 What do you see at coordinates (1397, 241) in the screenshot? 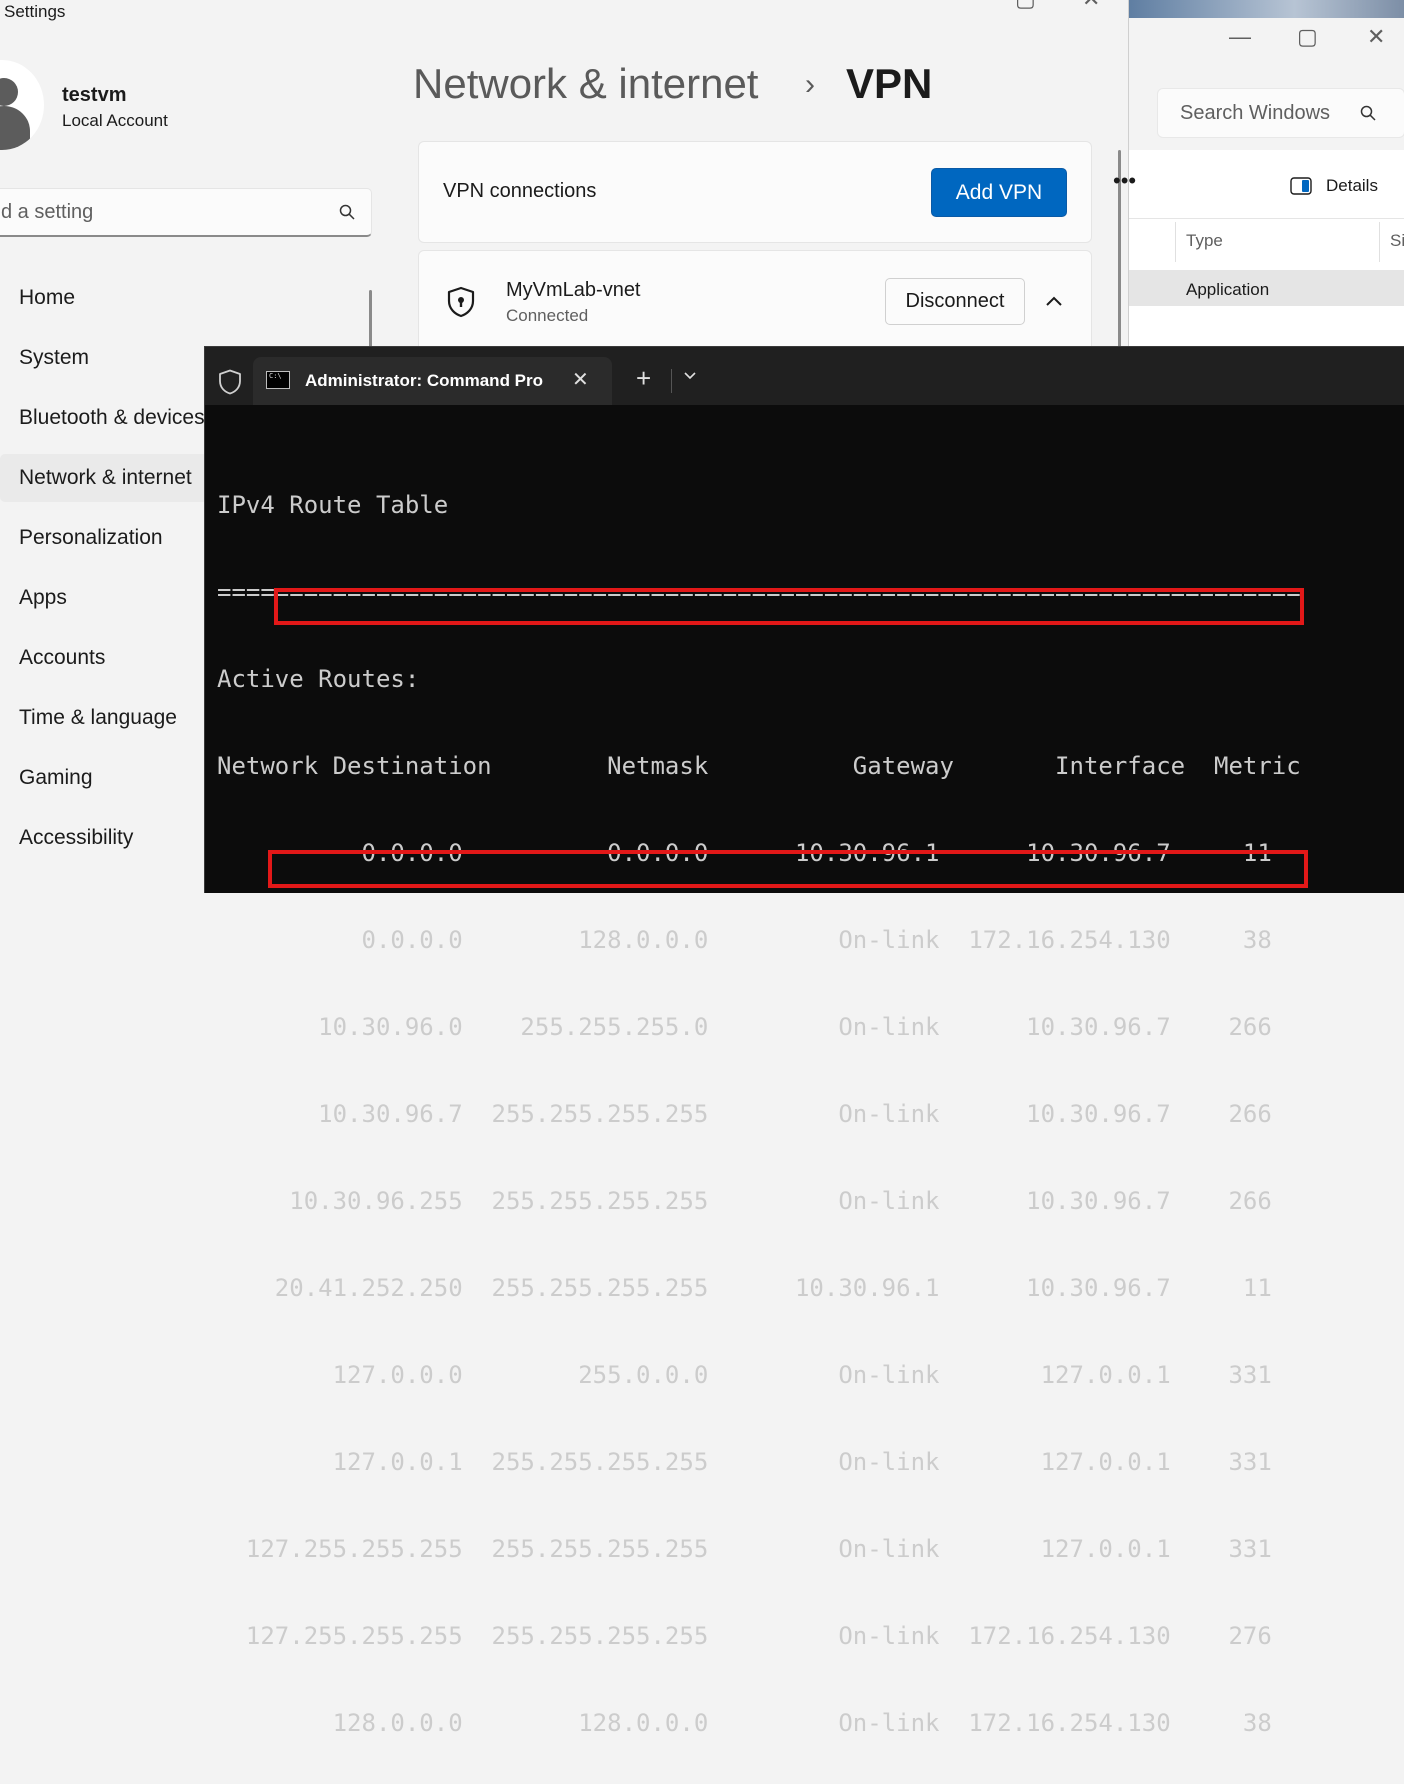
I see `column-header-size: Si` at bounding box center [1397, 241].